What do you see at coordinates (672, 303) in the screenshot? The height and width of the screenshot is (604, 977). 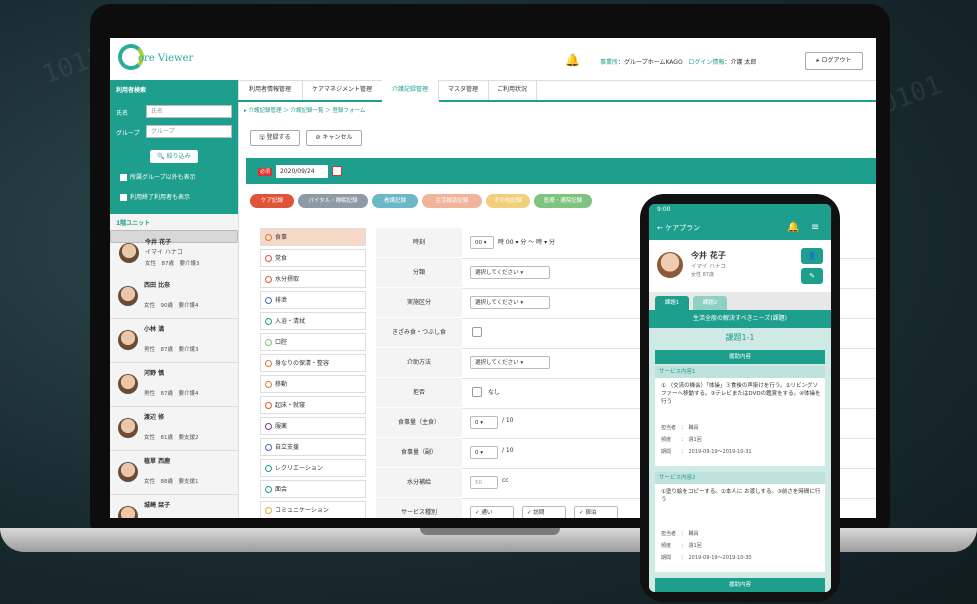 I see `phone-tab-issue1: 課題1` at bounding box center [672, 303].